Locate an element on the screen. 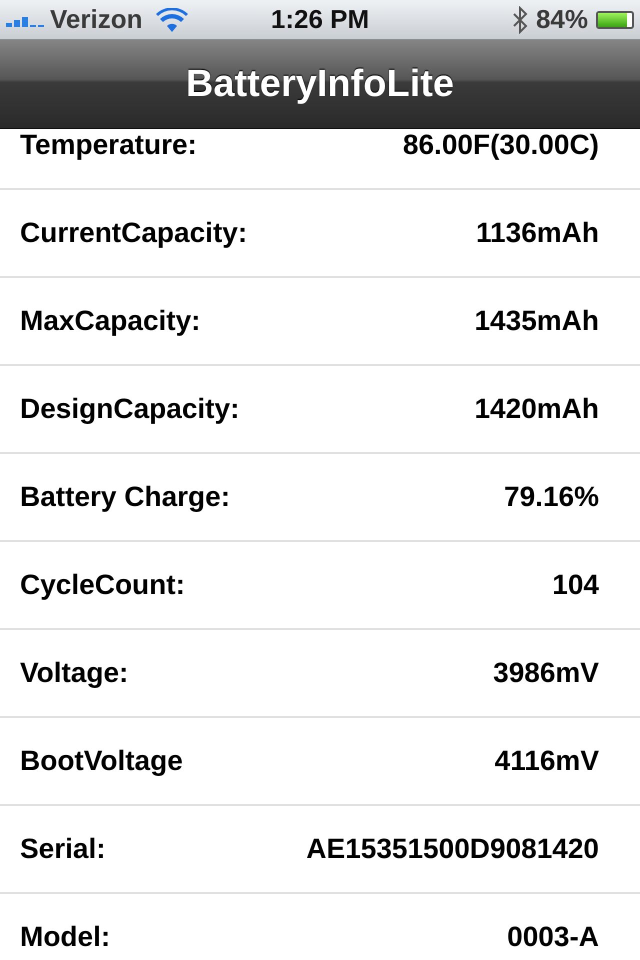  row-label: BootVoltage is located at coordinates (101, 761).